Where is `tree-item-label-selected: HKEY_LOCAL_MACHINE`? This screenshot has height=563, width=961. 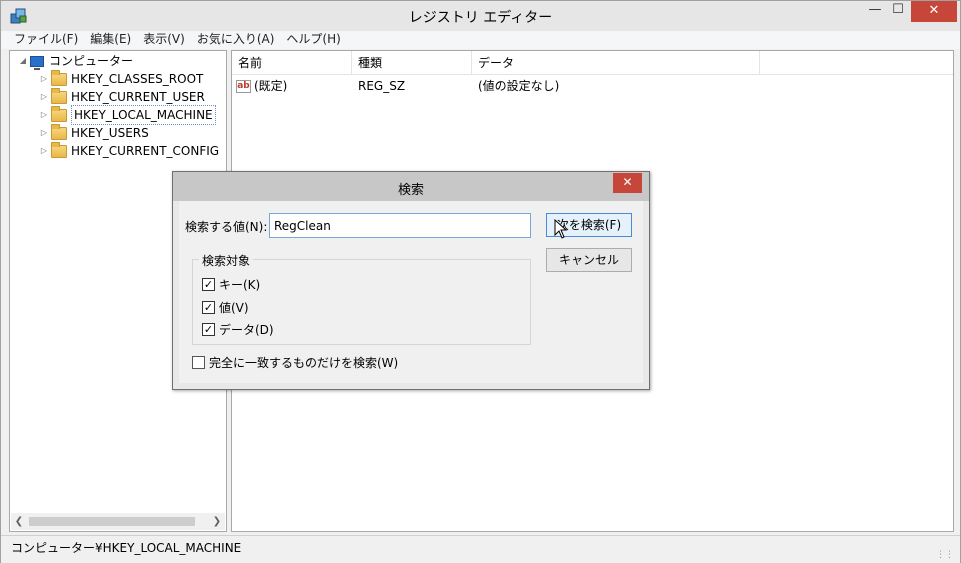 tree-item-label-selected: HKEY_LOCAL_MACHINE is located at coordinates (143, 115).